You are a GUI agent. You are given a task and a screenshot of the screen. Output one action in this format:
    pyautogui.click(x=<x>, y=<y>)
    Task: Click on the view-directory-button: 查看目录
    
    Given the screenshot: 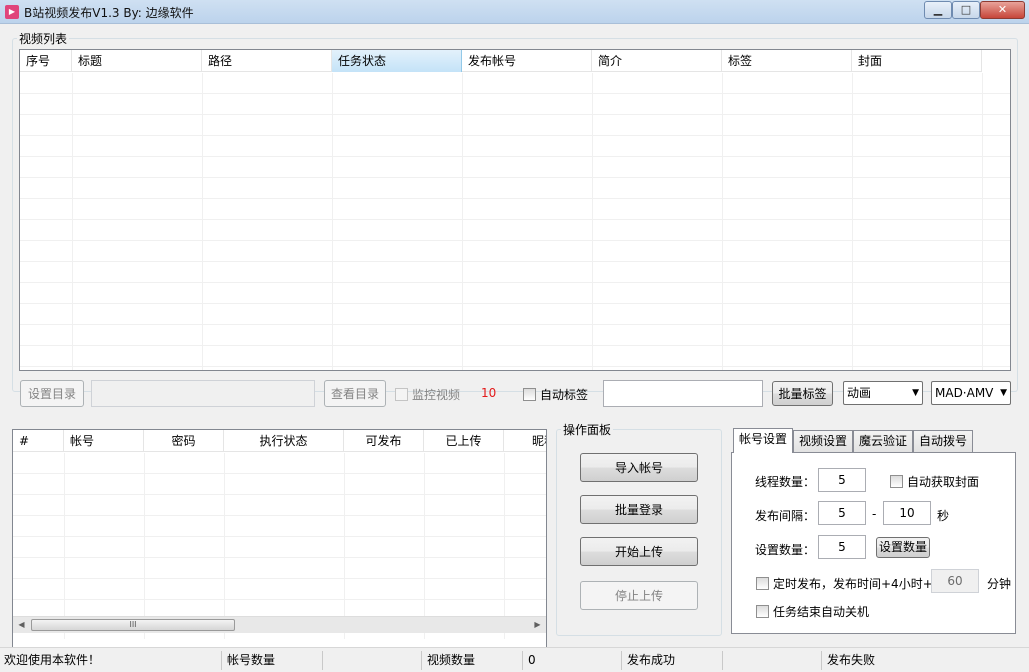 What is the action you would take?
    pyautogui.click(x=355, y=393)
    